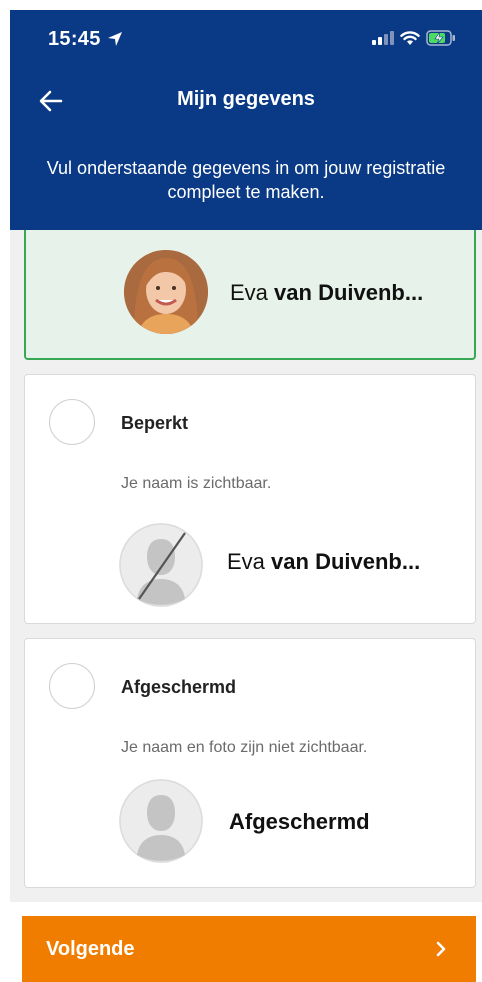  I want to click on status-time: 15:45, so click(85, 39).